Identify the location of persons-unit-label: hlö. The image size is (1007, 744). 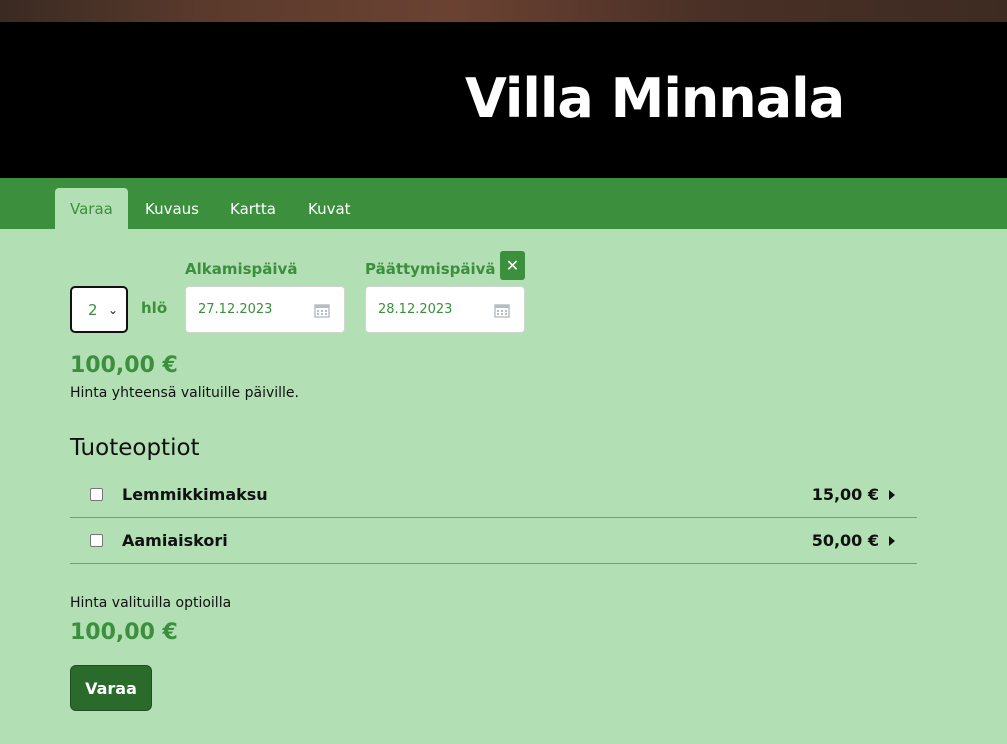
(154, 308).